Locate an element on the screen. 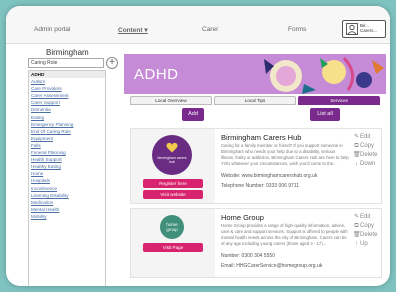  service-title: Home Group is located at coordinates (242, 217).